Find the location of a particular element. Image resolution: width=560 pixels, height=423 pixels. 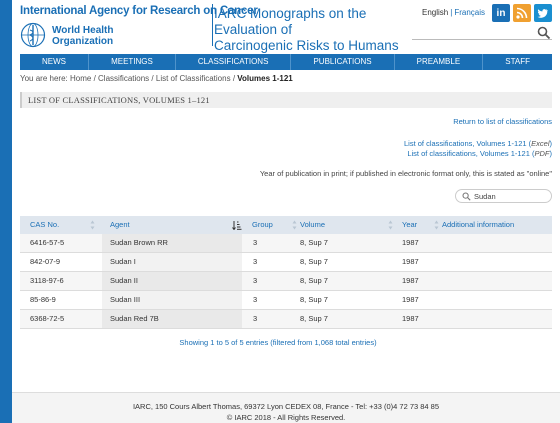

monographs-title-line-1: IARC Monographs on the Evaluation of is located at coordinates (290, 21).